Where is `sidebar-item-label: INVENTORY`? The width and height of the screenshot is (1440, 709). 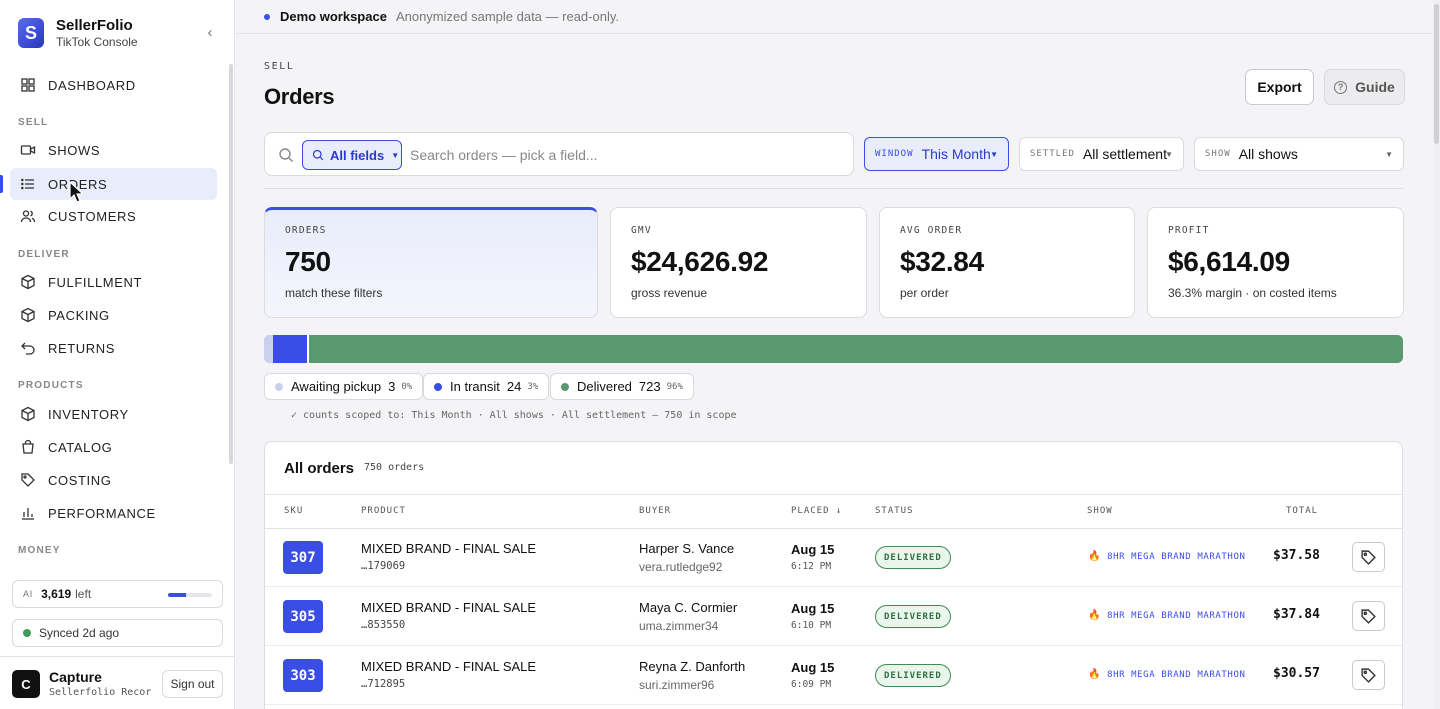
sidebar-item-label: INVENTORY is located at coordinates (88, 414).